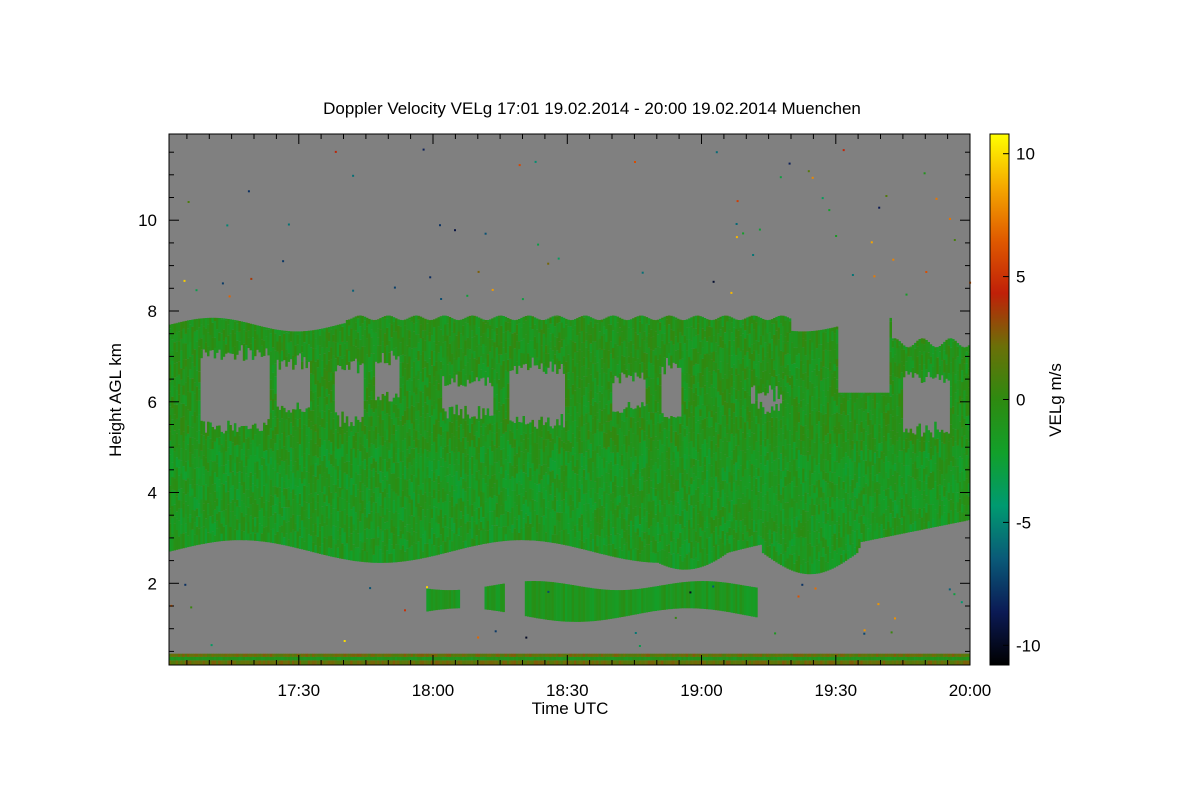 This screenshot has width=1200, height=800. Describe the element at coordinates (445, 484) in the screenshot. I see `velocity-cell-2011` at that location.